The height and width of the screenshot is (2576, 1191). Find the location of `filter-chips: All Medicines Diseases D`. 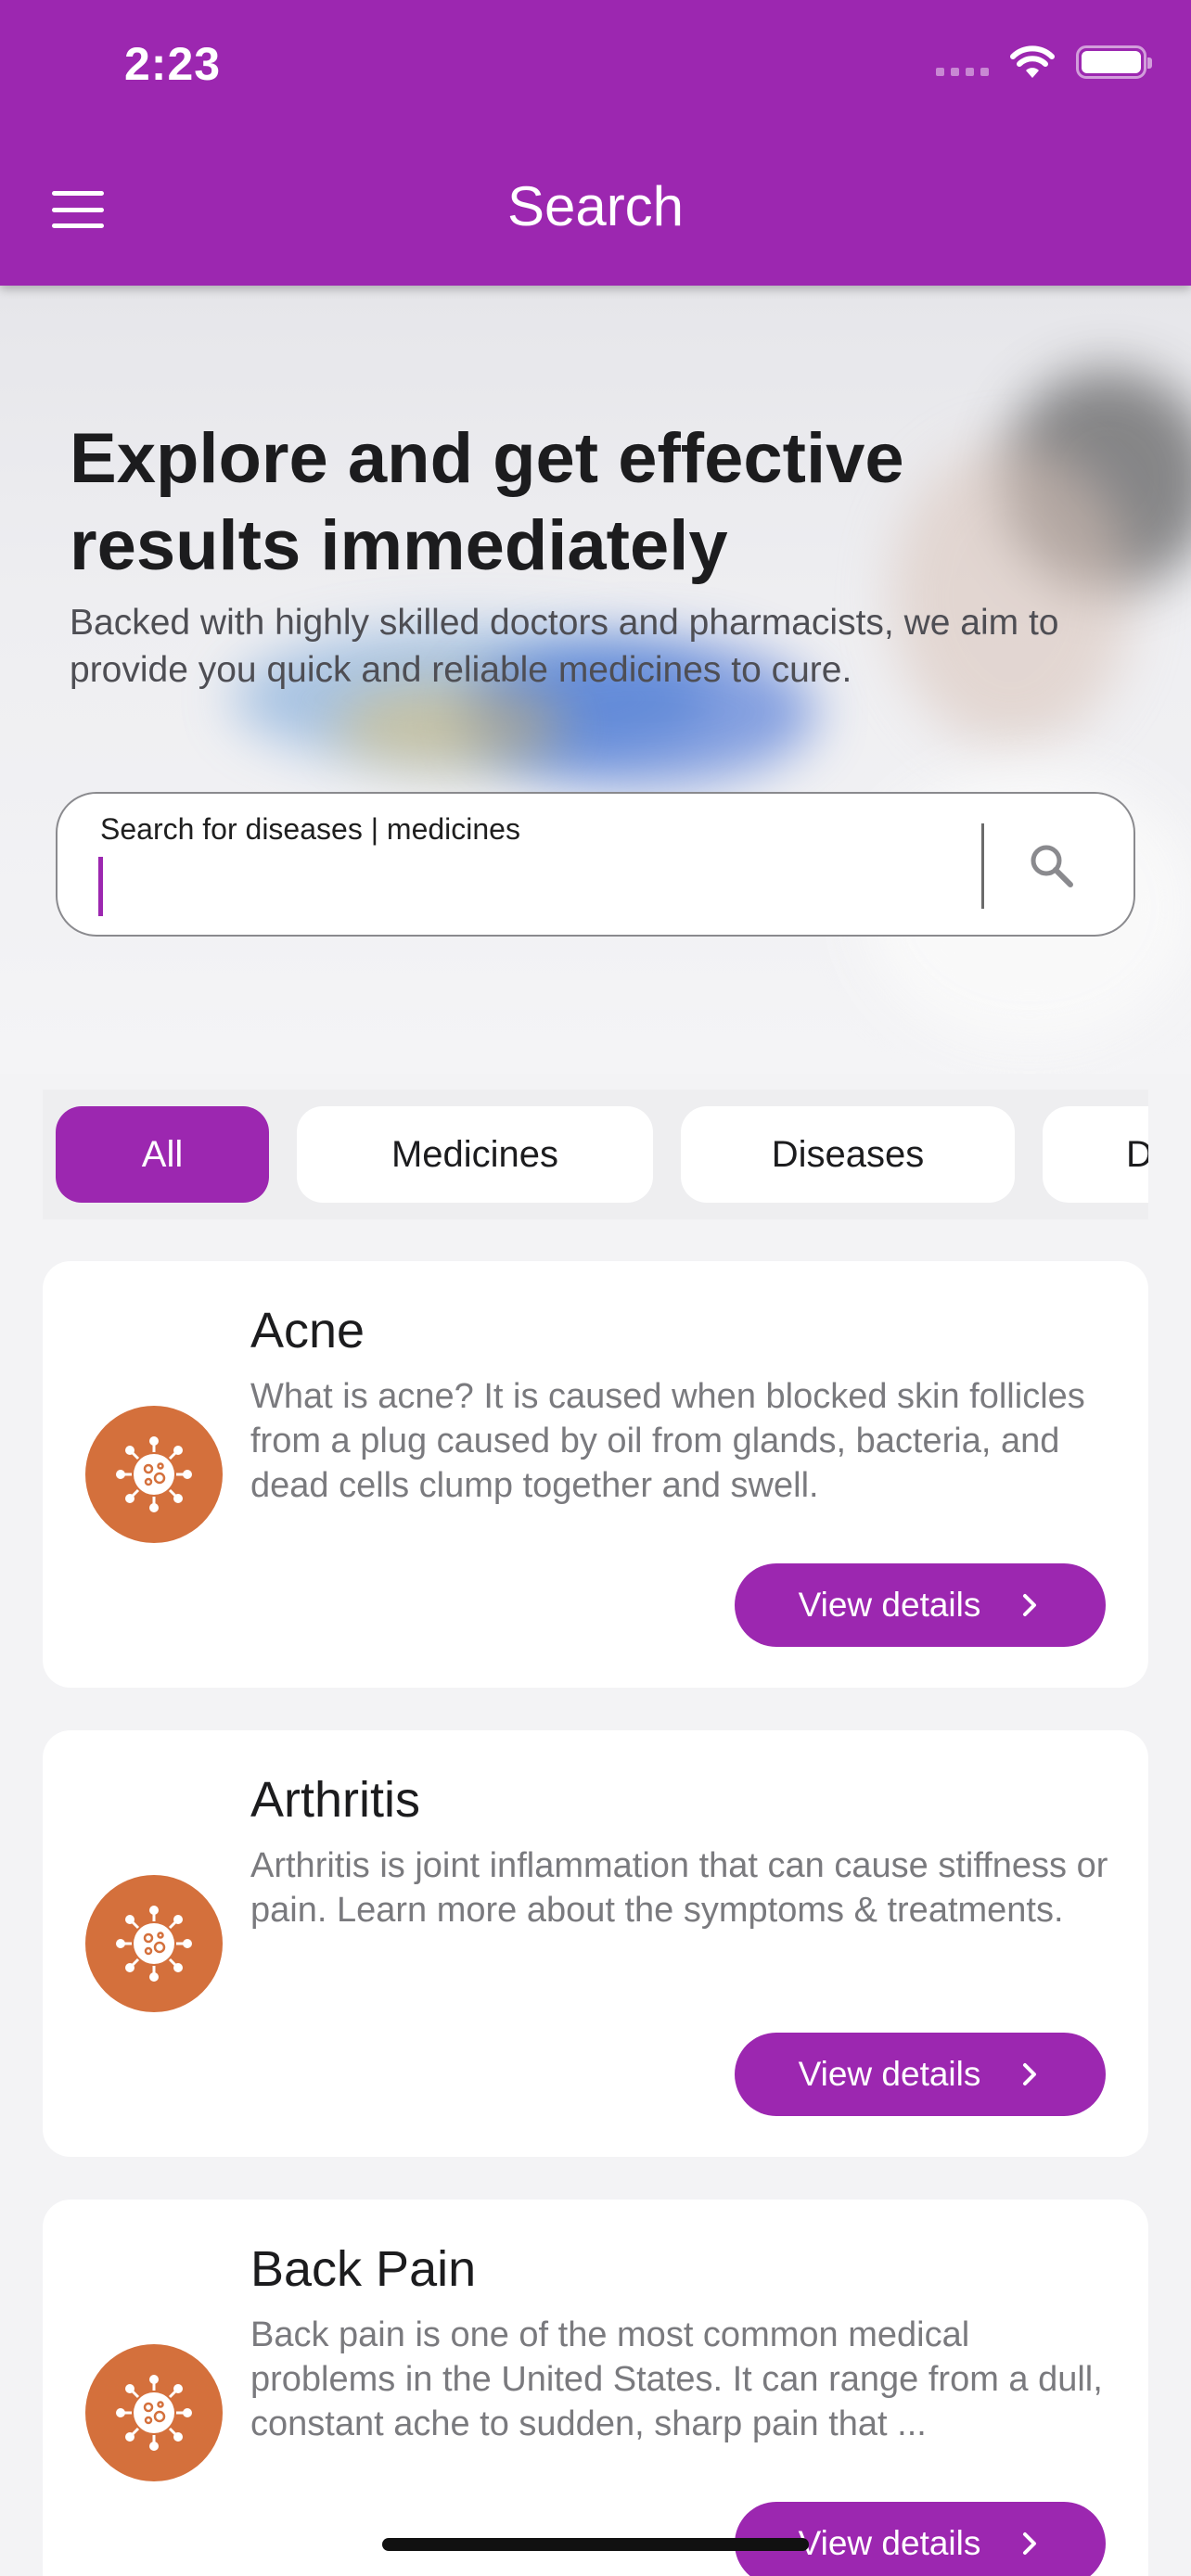

filter-chips: All Medicines Diseases D is located at coordinates (595, 1154).